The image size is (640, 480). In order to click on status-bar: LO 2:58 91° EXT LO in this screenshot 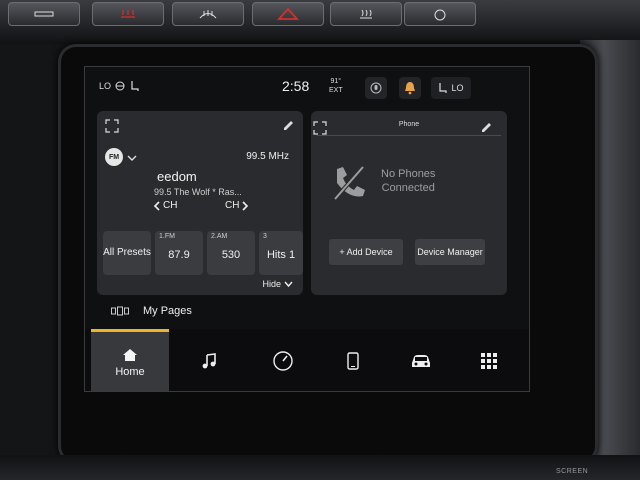, I will do `click(307, 86)`.